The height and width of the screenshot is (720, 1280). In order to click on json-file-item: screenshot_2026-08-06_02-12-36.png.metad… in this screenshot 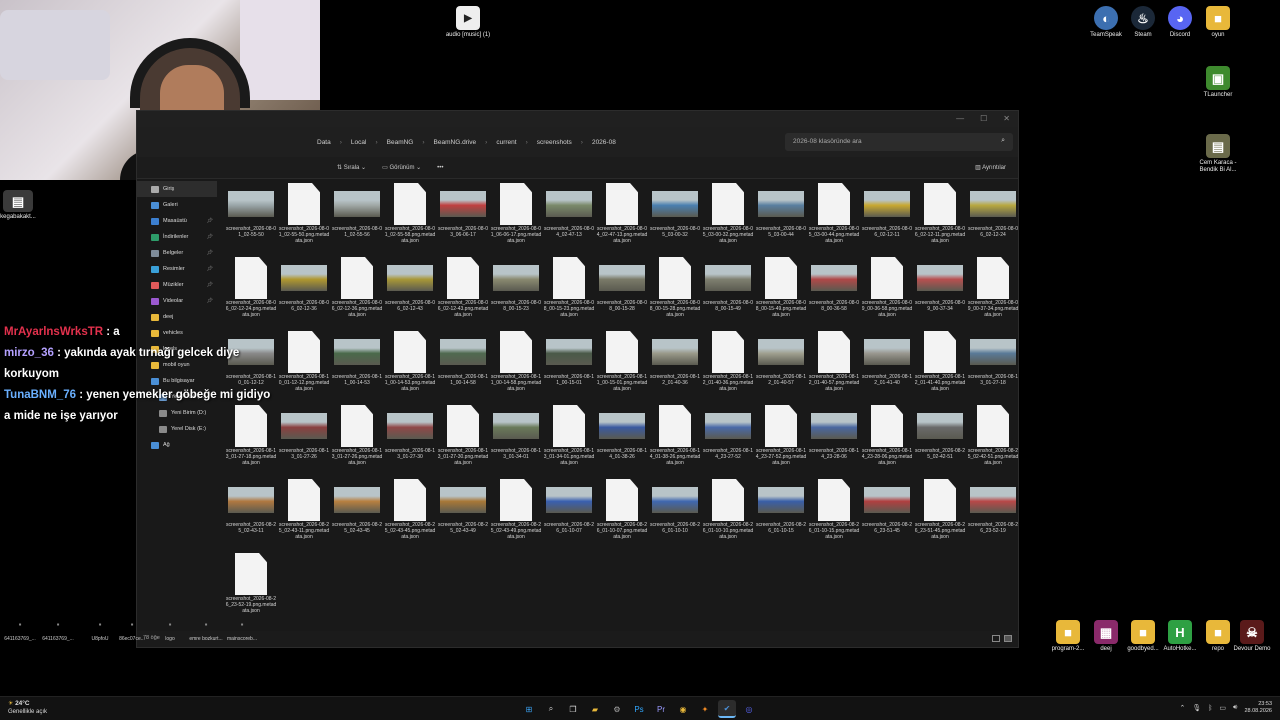, I will do `click(357, 287)`.